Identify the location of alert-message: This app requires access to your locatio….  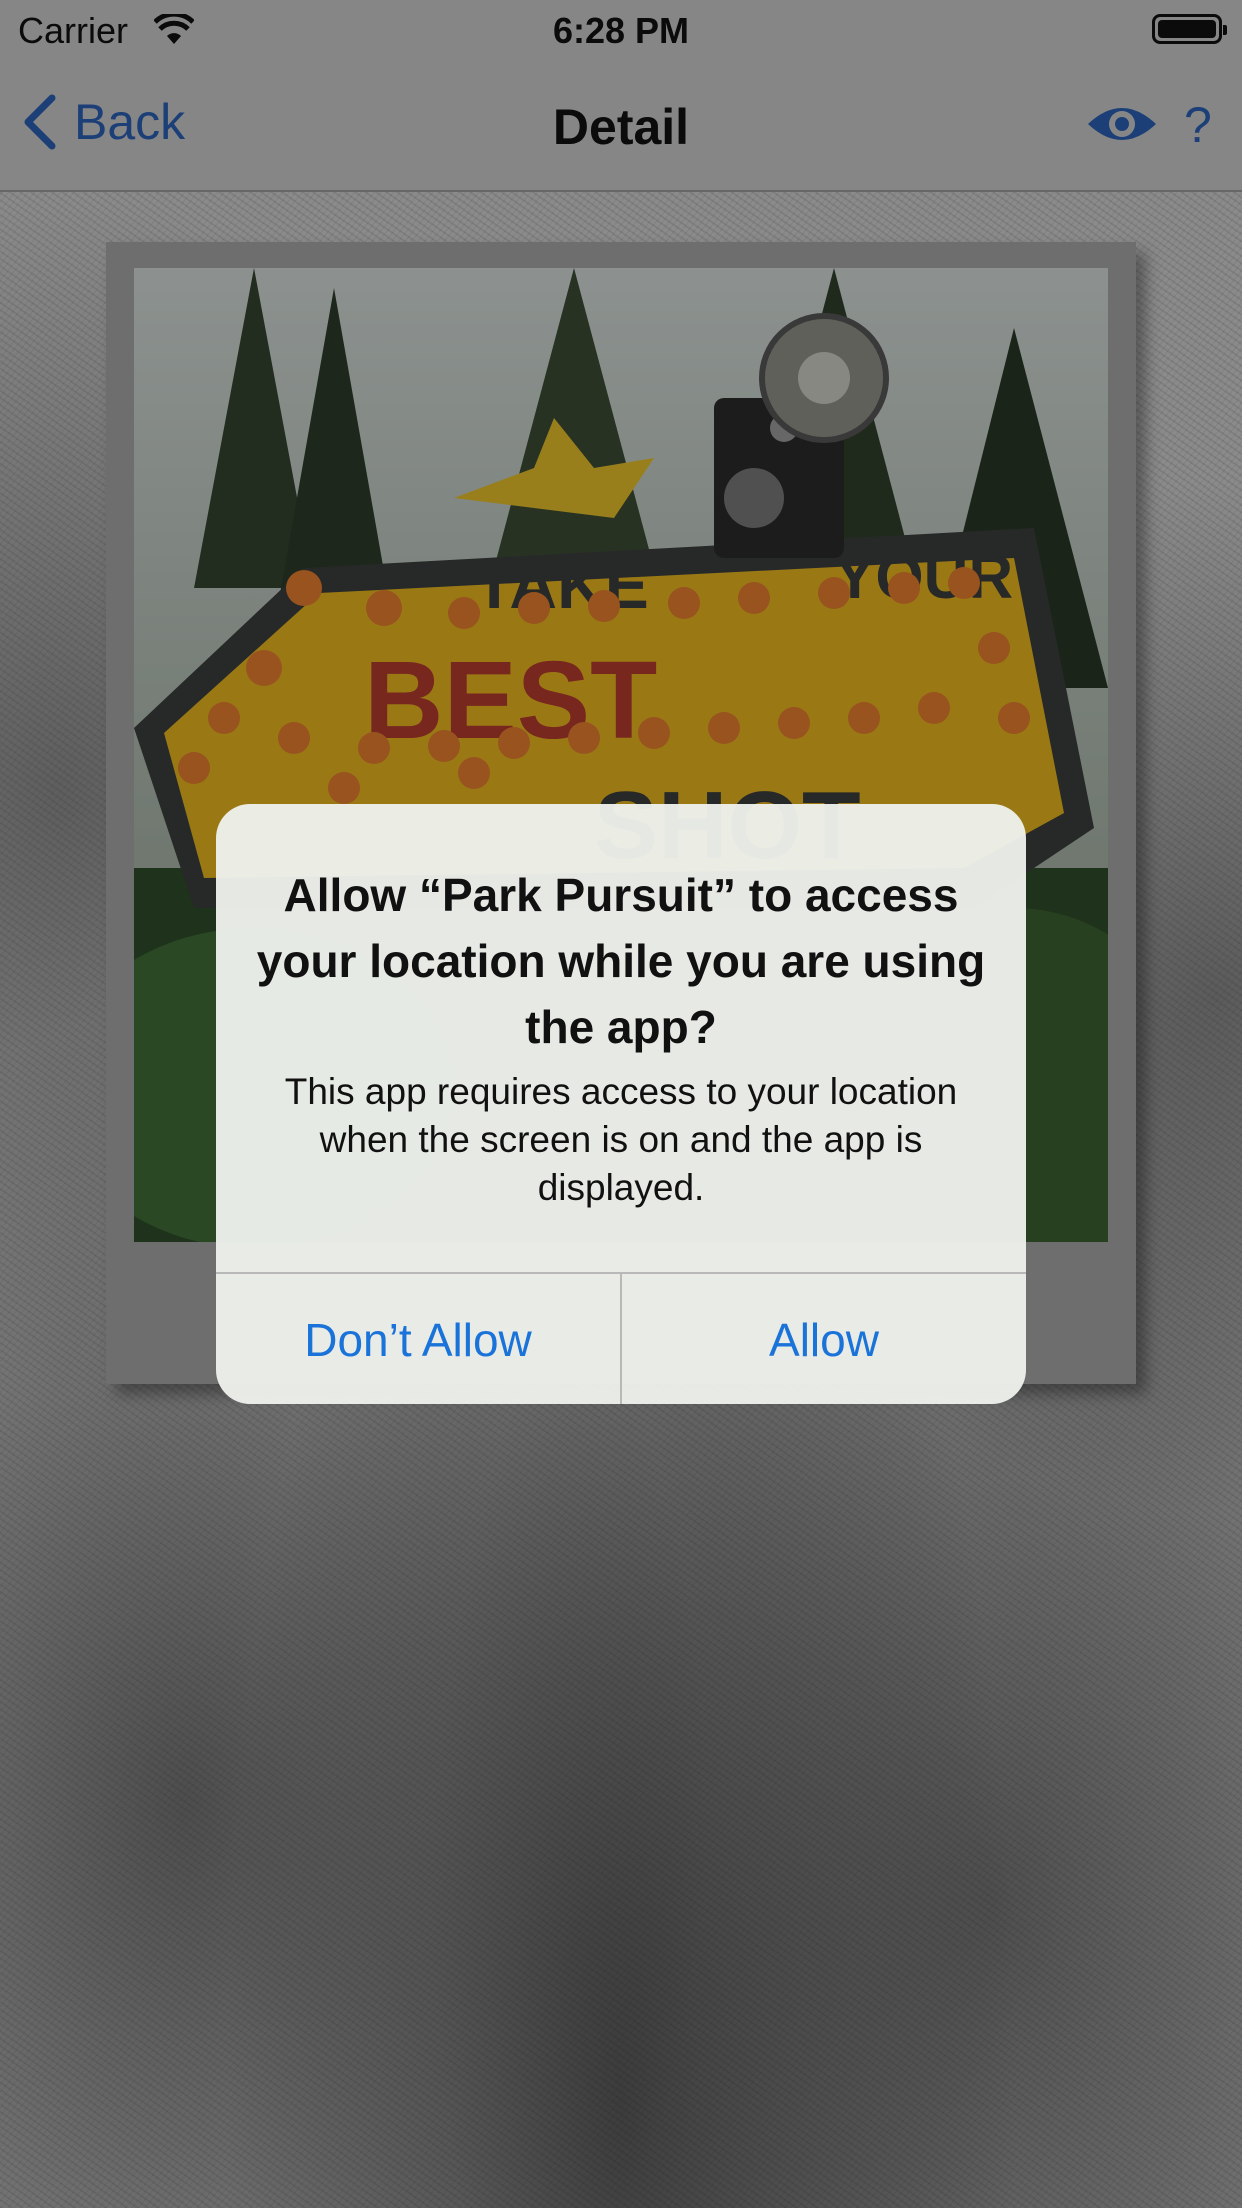
(621, 1139).